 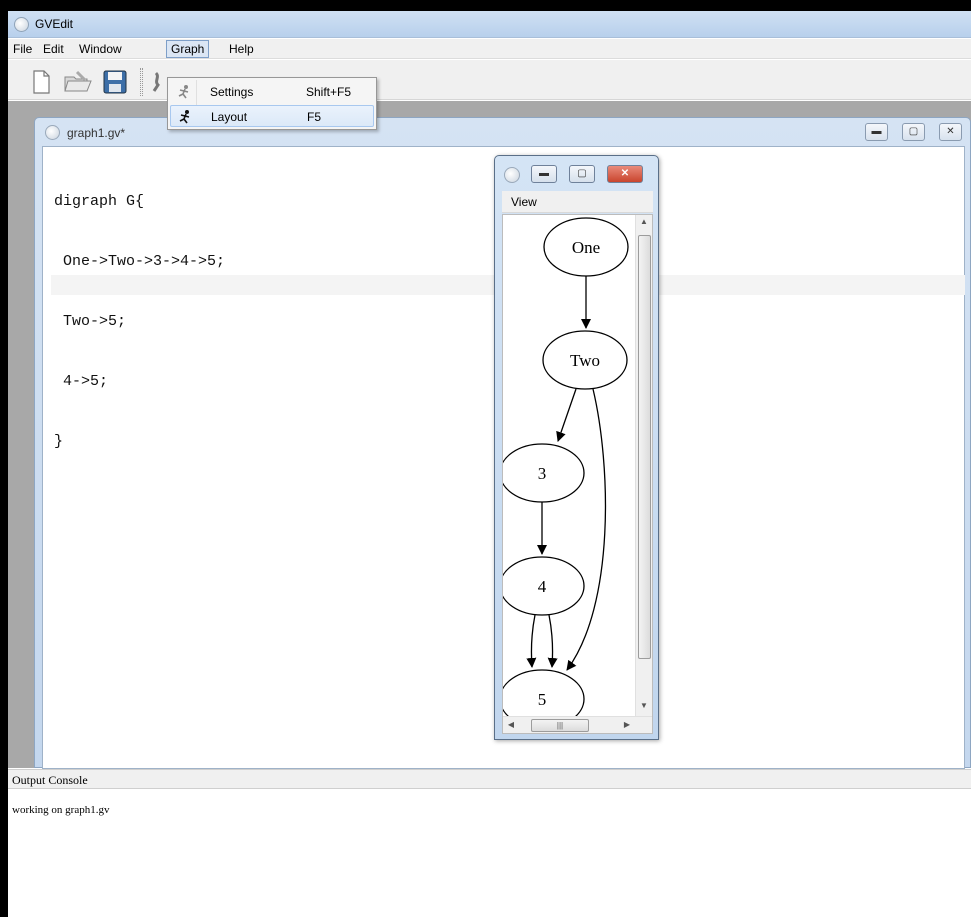 I want to click on menu-item-shortcut: F5, so click(x=314, y=117).